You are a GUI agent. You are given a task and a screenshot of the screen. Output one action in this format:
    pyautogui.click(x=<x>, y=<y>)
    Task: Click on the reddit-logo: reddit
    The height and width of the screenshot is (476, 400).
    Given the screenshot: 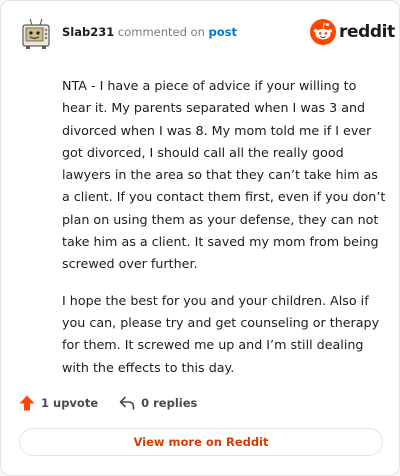 What is the action you would take?
    pyautogui.click(x=352, y=32)
    